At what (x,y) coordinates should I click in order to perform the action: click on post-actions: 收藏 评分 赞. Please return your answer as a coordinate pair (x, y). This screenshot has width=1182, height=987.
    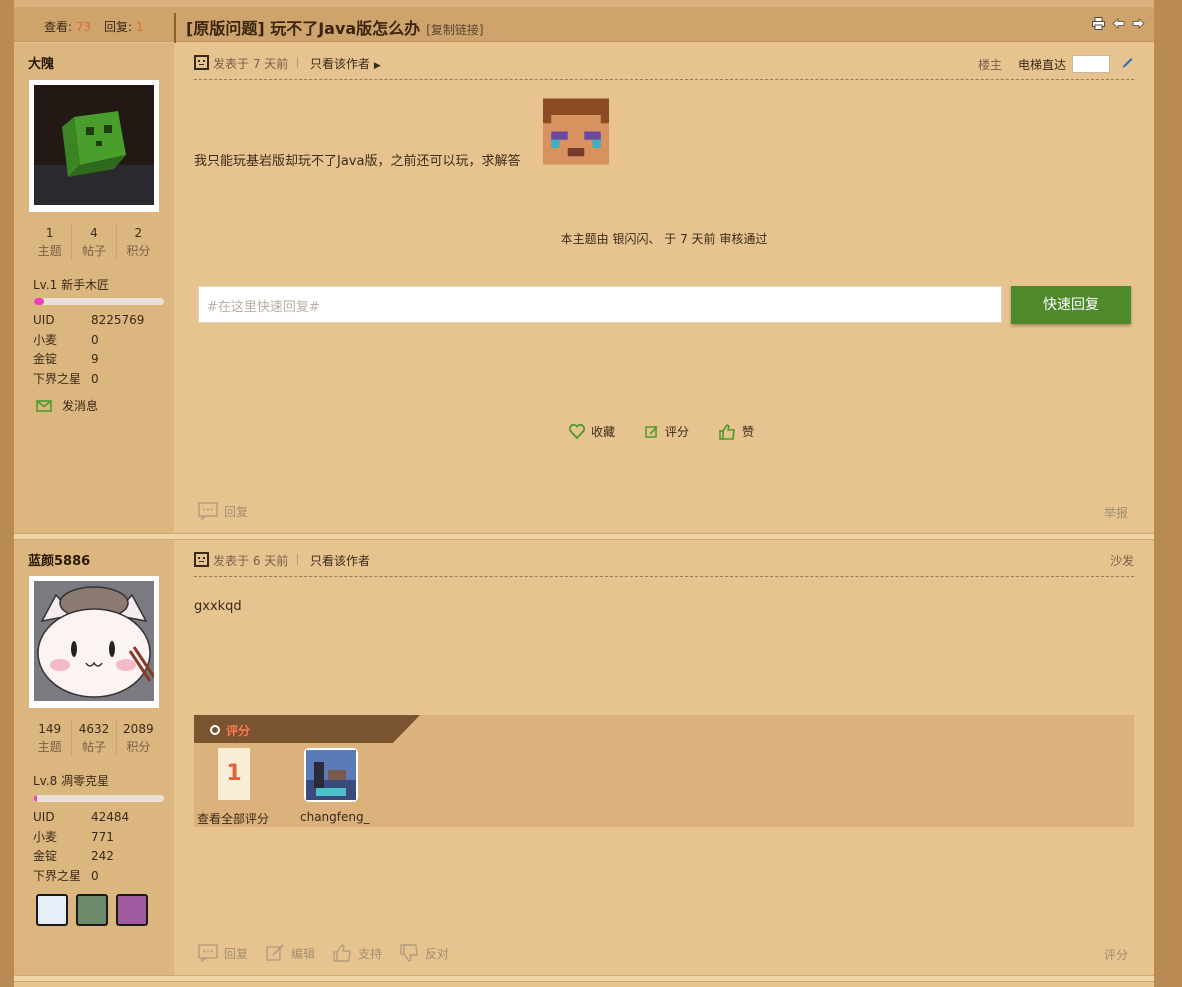
    Looking at the image, I should click on (661, 431).